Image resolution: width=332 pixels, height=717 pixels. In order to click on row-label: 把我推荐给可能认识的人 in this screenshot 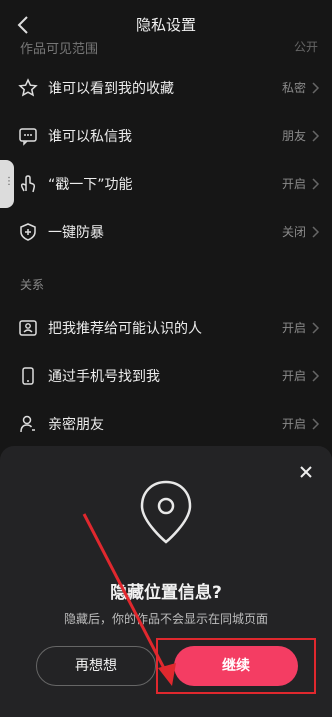, I will do `click(125, 329)`.